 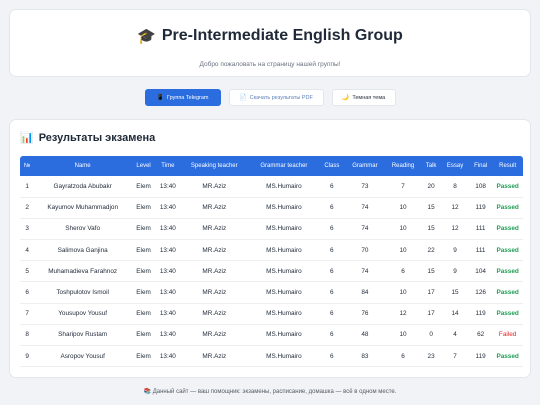 What do you see at coordinates (403, 314) in the screenshot?
I see `table-cell: 12` at bounding box center [403, 314].